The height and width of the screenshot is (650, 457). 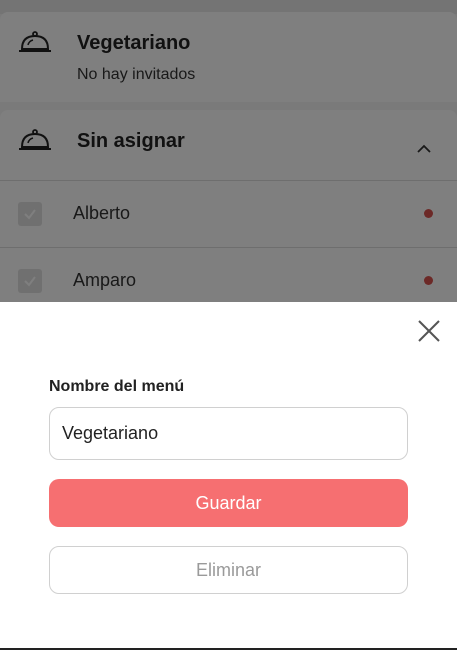 I want to click on save-button: Guardar, so click(x=228, y=503).